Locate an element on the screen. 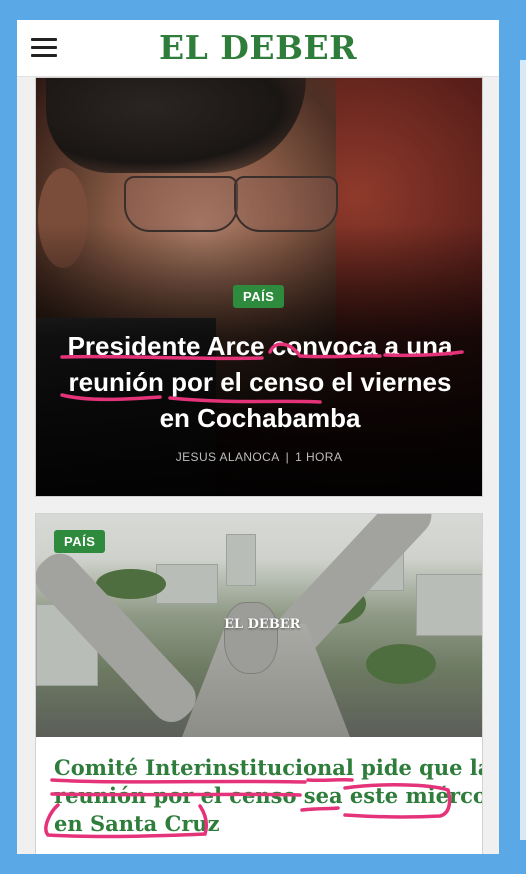  site-logo: EL DEBER is located at coordinates (258, 47).